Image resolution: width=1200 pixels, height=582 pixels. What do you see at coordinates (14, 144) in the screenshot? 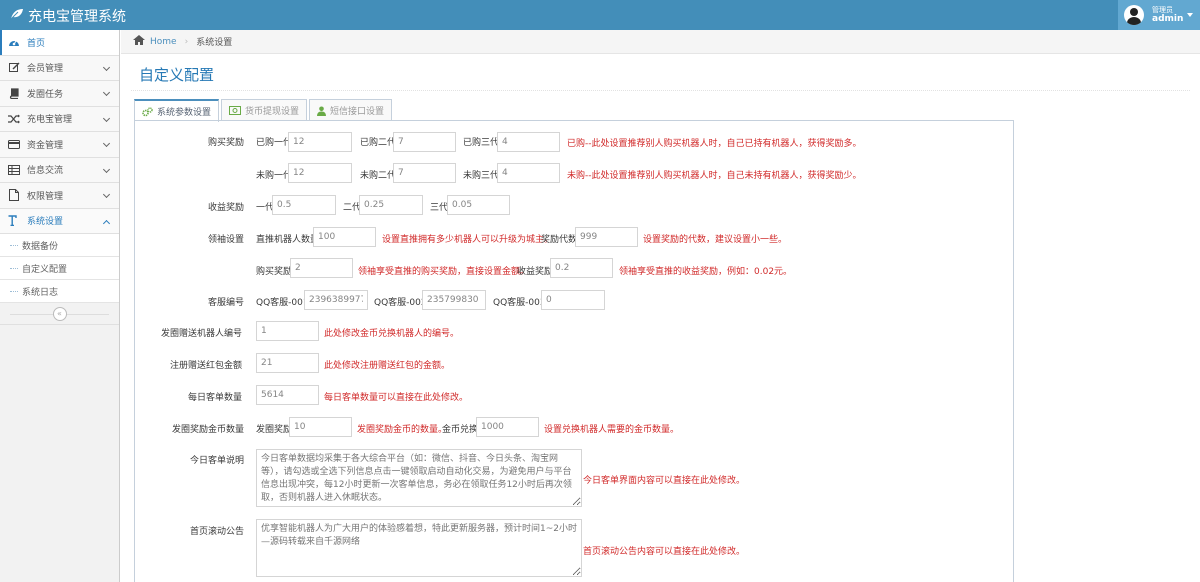
I see `credit-card-icon` at bounding box center [14, 144].